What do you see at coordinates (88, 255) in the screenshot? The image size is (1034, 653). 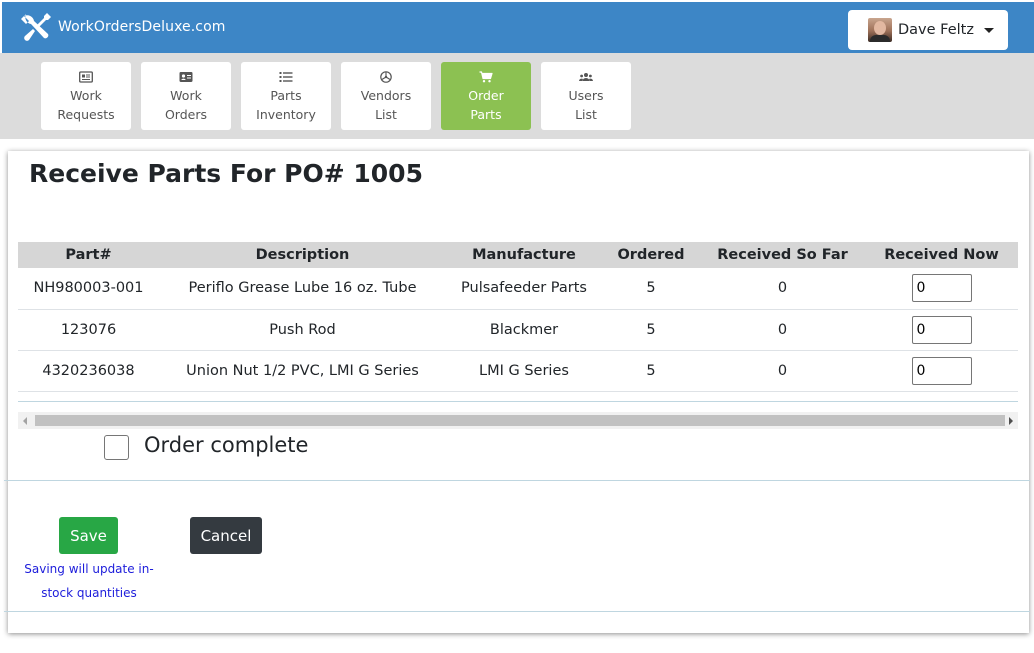 I see `col-header-part: Part#` at bounding box center [88, 255].